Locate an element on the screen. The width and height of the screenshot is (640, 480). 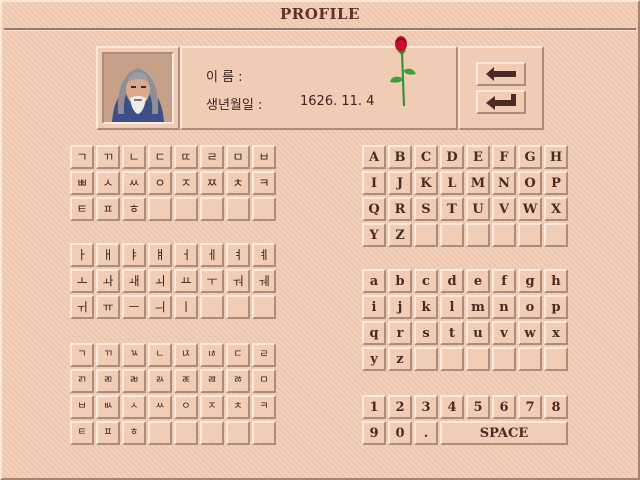
key-digits: . is located at coordinates (426, 433).